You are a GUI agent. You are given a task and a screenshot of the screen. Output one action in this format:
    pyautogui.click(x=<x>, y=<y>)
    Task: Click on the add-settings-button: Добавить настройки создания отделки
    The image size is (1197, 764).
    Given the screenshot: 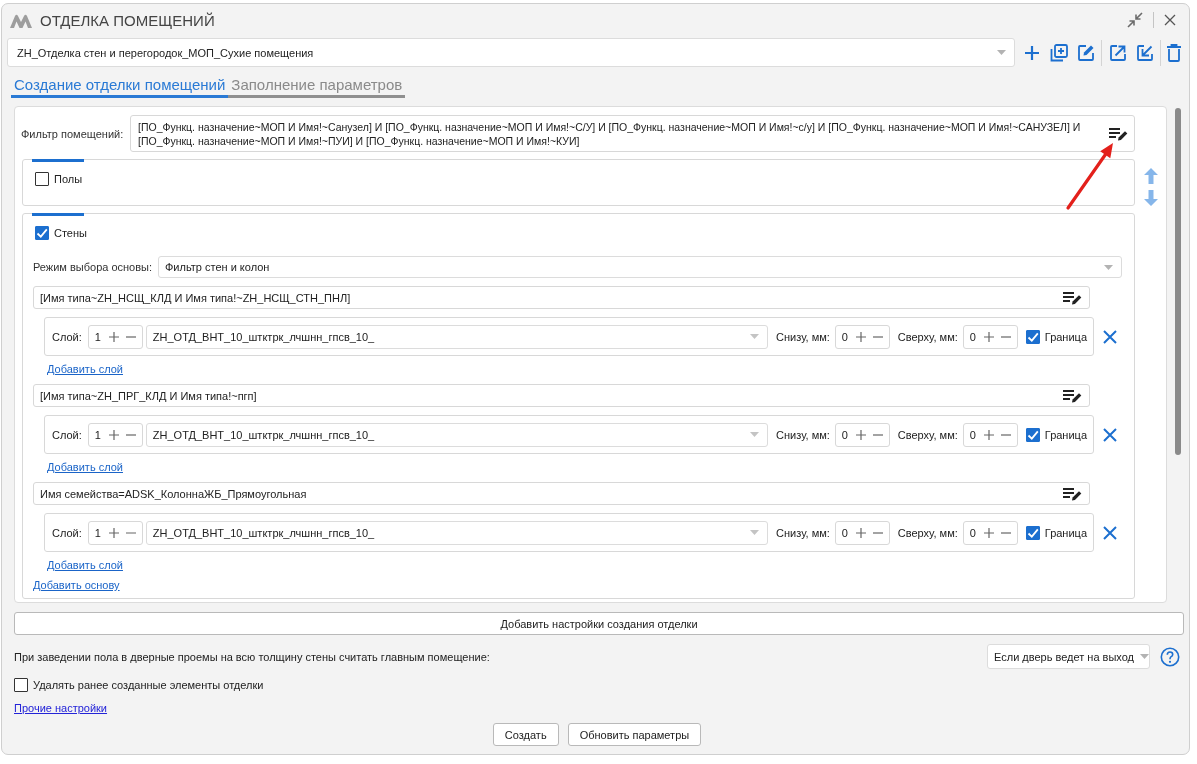 What is the action you would take?
    pyautogui.click(x=599, y=623)
    